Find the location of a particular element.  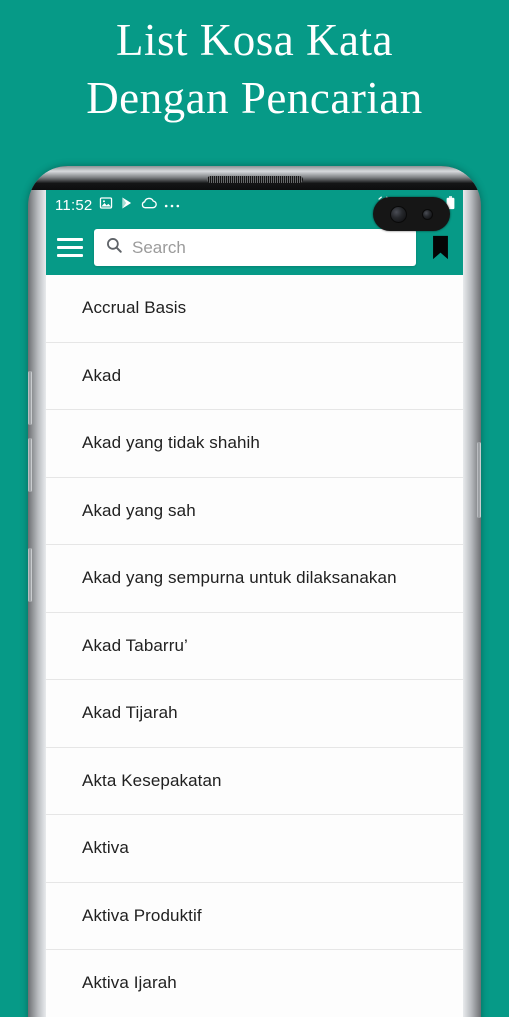

status-bar: 11:52 is located at coordinates (254, 210).